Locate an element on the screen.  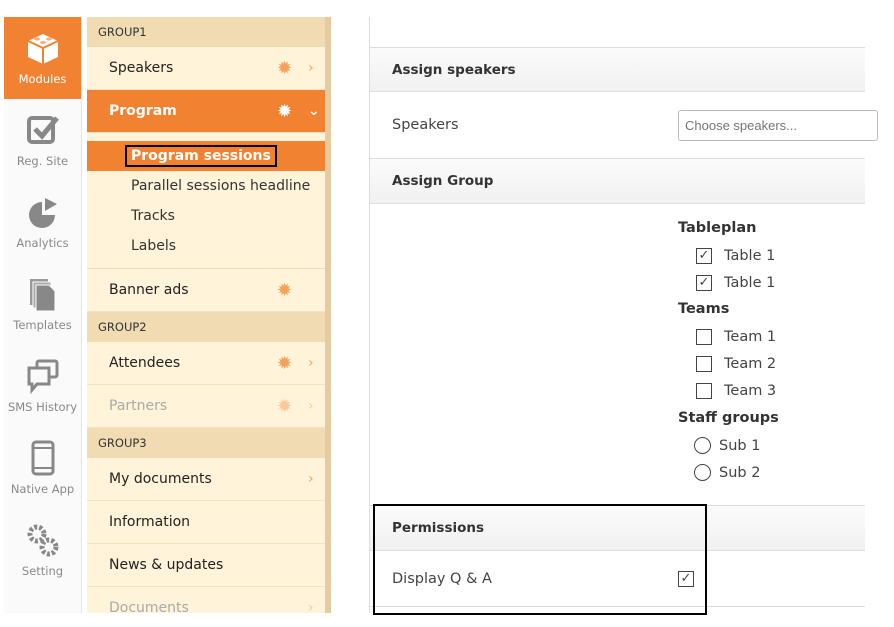
team-checkbox: Team 3 is located at coordinates (736, 391).